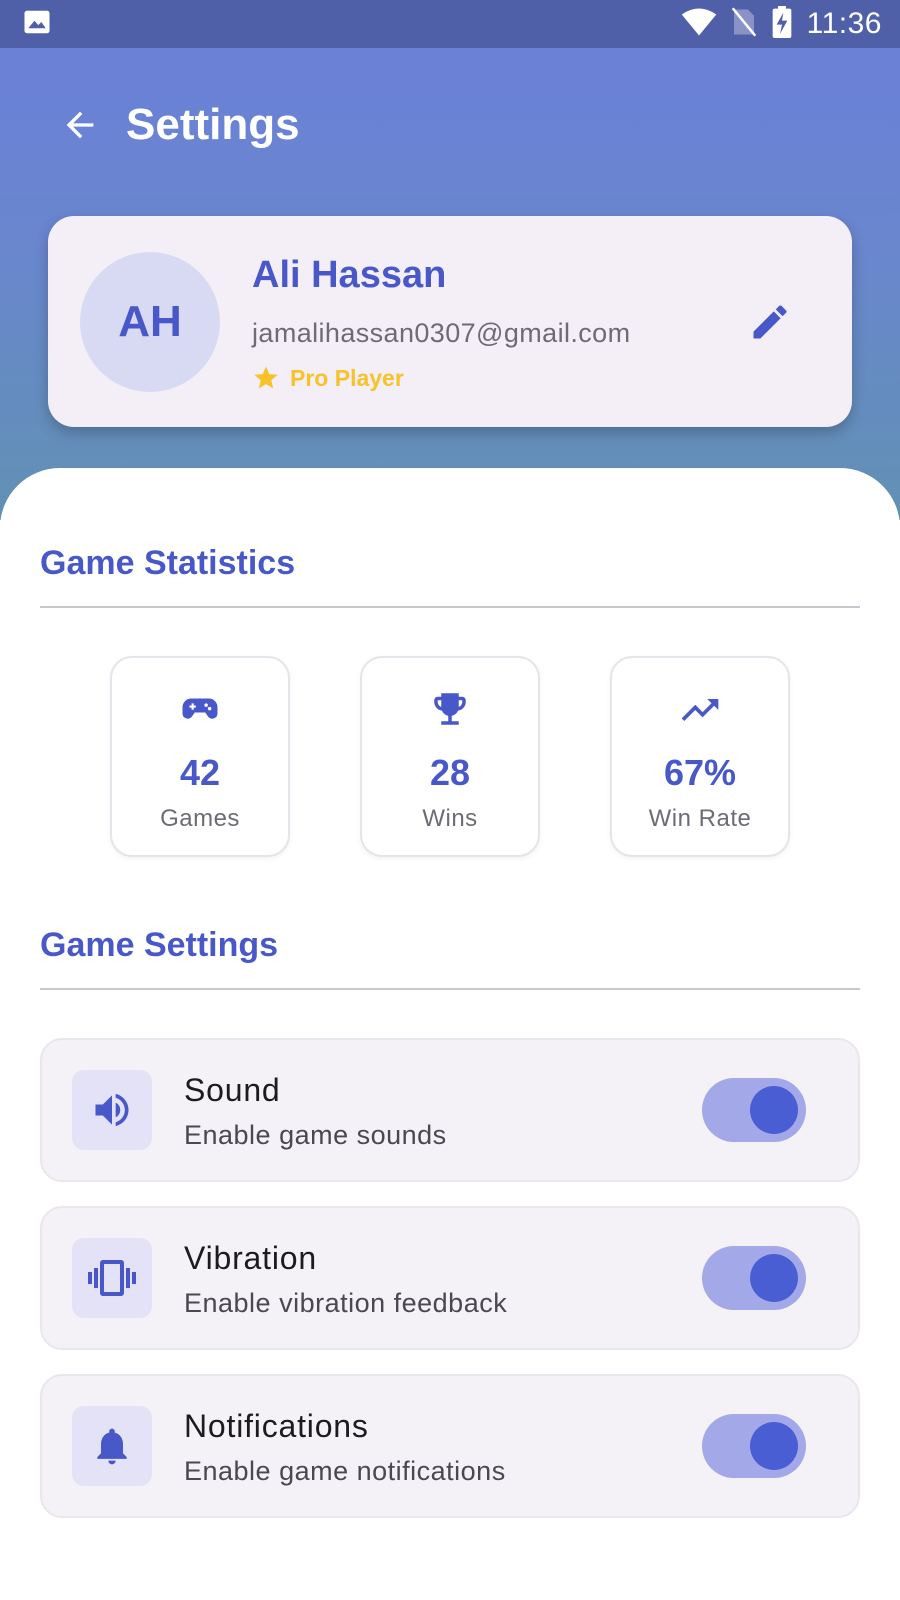 Image resolution: width=900 pixels, height=1600 pixels. I want to click on setting-title: Vibration, so click(250, 1258).